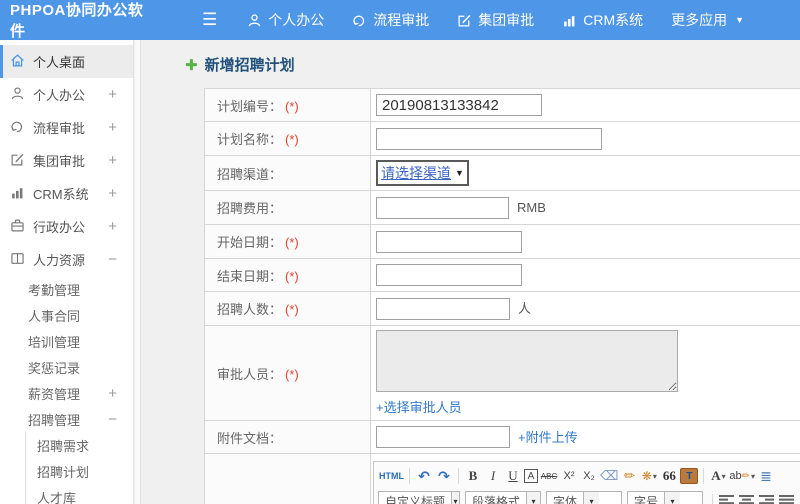 This screenshot has width=800, height=504. I want to click on recruit-channel-select: 请选择渠道 ▼, so click(422, 173).